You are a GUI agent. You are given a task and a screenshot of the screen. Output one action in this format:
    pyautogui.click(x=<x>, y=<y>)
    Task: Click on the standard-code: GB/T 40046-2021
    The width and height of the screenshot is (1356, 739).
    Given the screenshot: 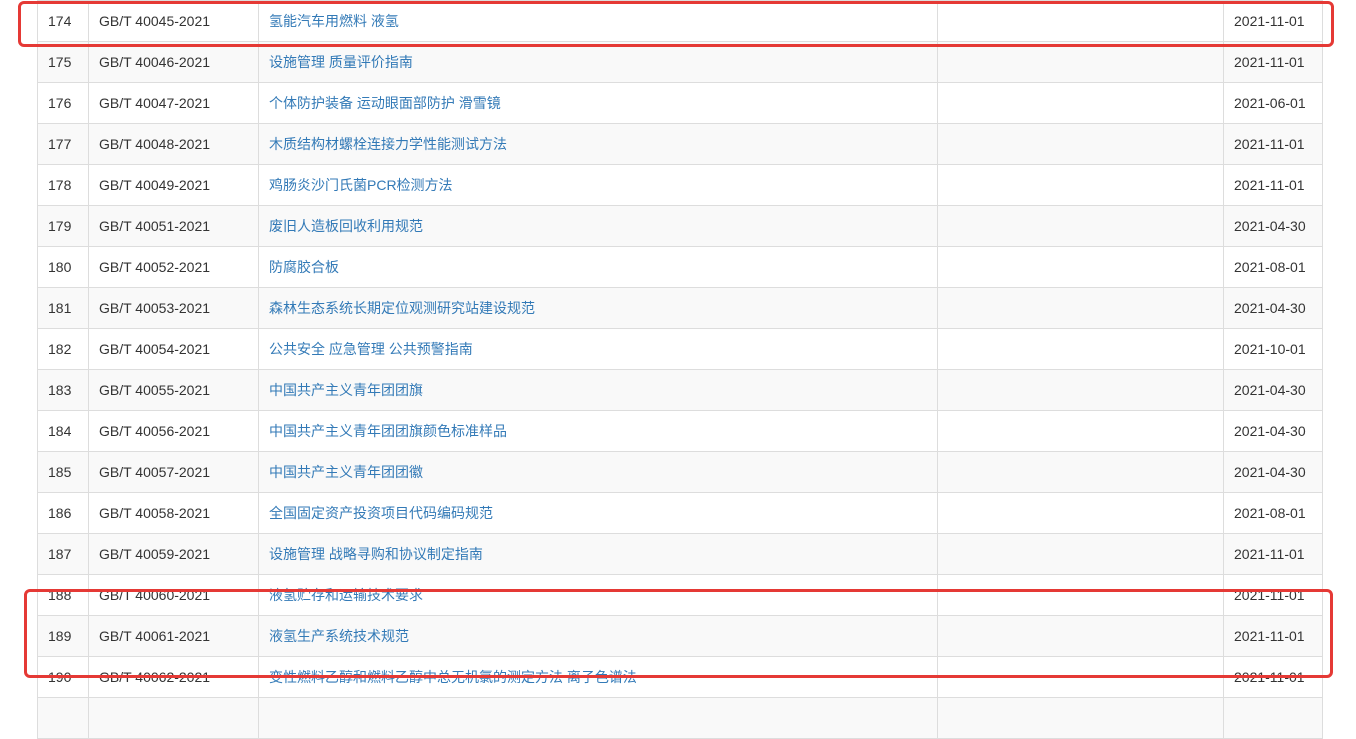 What is the action you would take?
    pyautogui.click(x=173, y=62)
    